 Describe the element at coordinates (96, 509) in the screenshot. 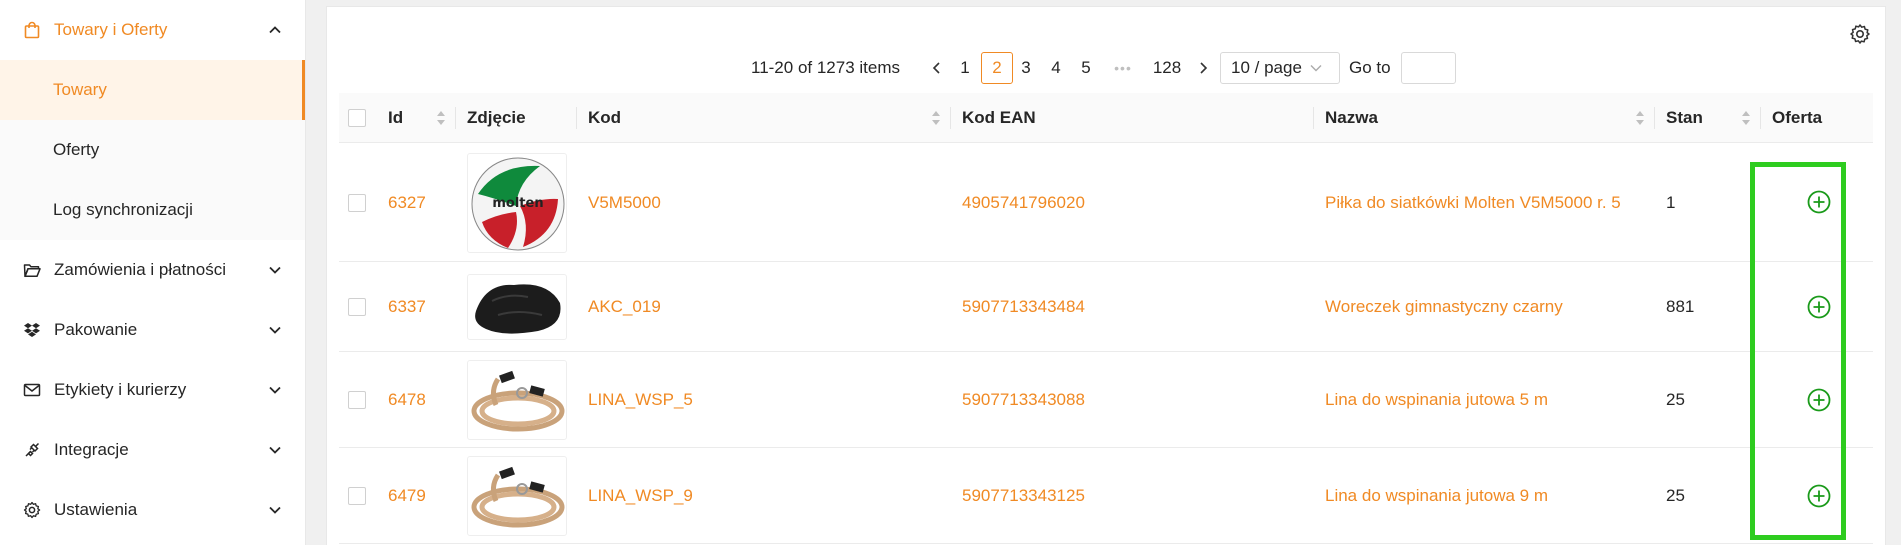

I see `menu-group-label: Ustawienia` at that location.